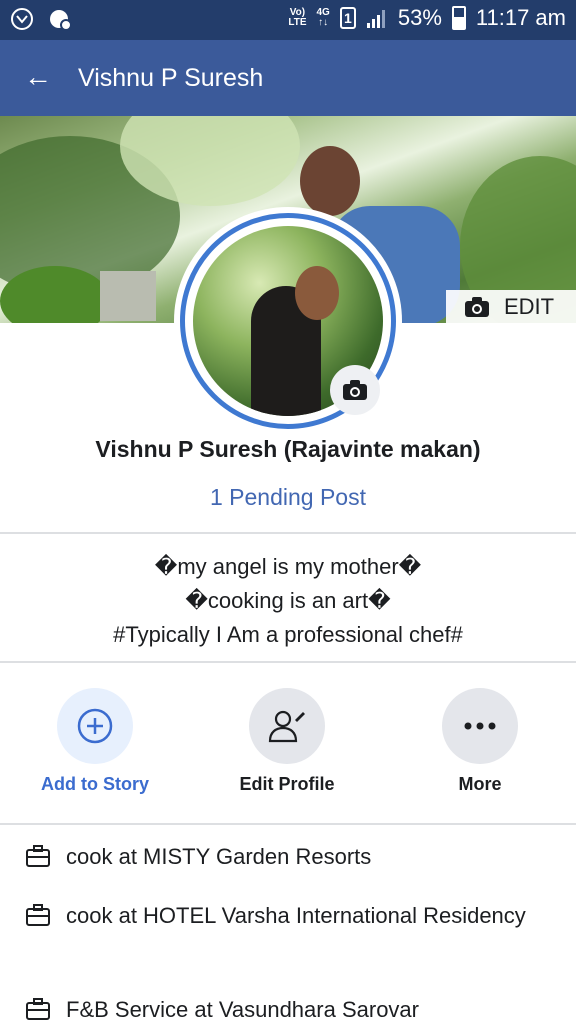 The height and width of the screenshot is (1027, 576). I want to click on update-profile-picture-button, so click(355, 390).